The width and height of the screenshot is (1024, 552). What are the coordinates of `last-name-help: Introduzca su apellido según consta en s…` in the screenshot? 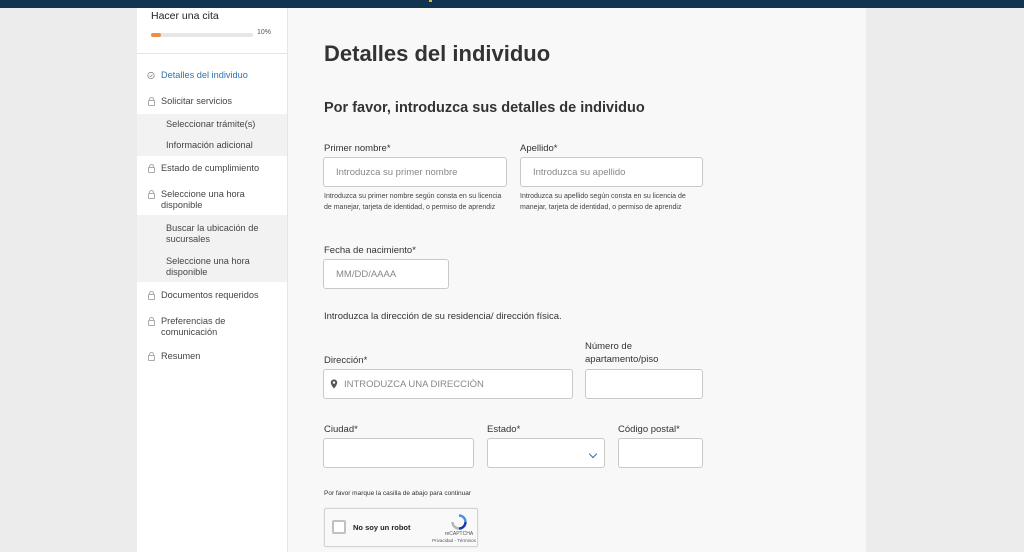 It's located at (603, 202).